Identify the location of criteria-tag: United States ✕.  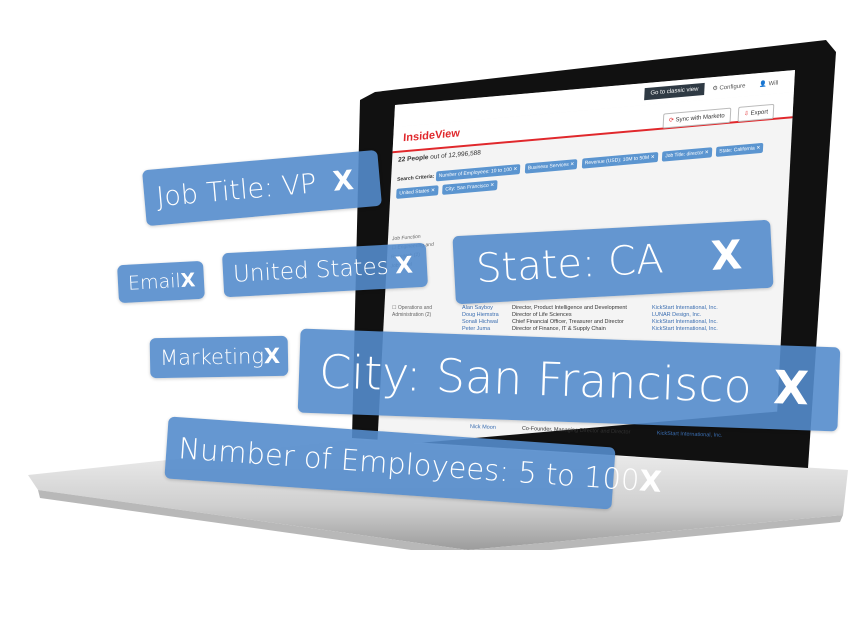
(417, 192).